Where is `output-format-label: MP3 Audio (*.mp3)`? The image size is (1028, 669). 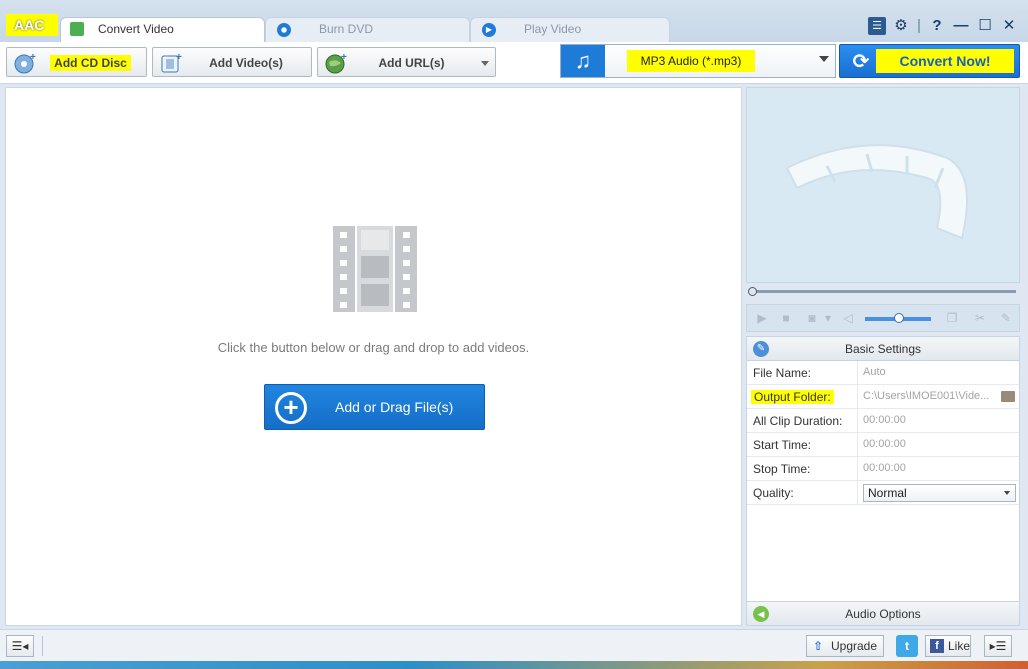
output-format-label: MP3 Audio (*.mp3) is located at coordinates (691, 61).